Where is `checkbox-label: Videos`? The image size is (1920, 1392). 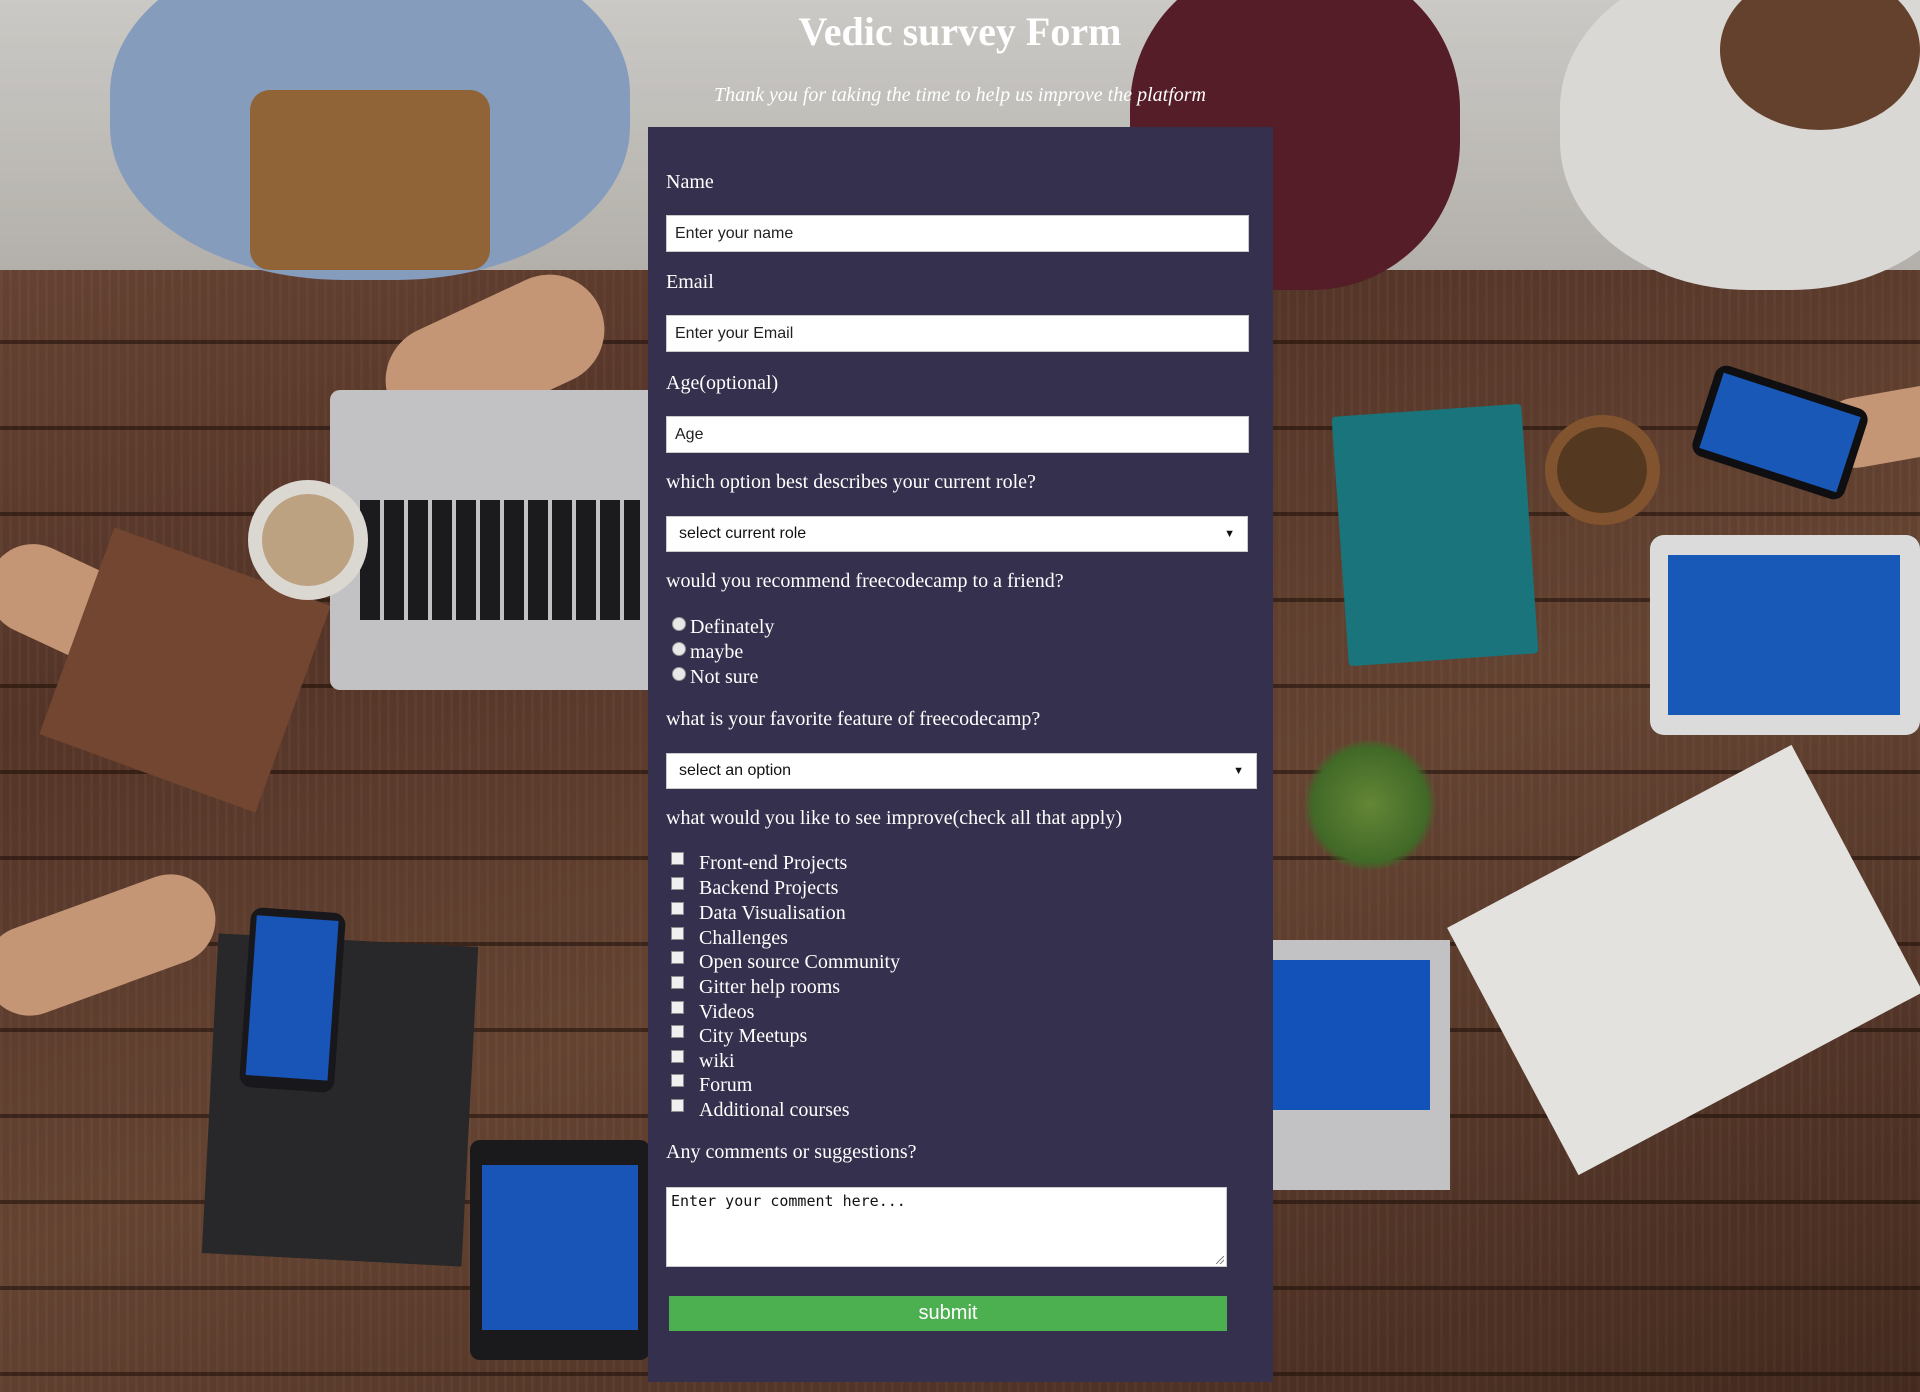 checkbox-label: Videos is located at coordinates (727, 1012).